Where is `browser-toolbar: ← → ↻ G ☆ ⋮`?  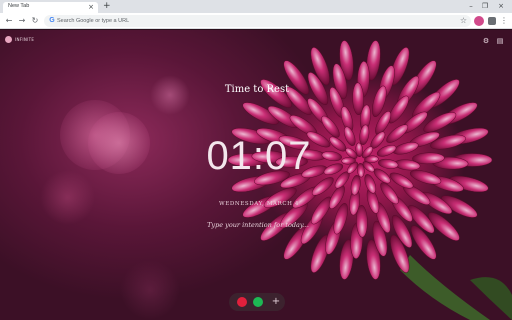 browser-toolbar: ← → ↻ G ☆ ⋮ is located at coordinates (256, 21).